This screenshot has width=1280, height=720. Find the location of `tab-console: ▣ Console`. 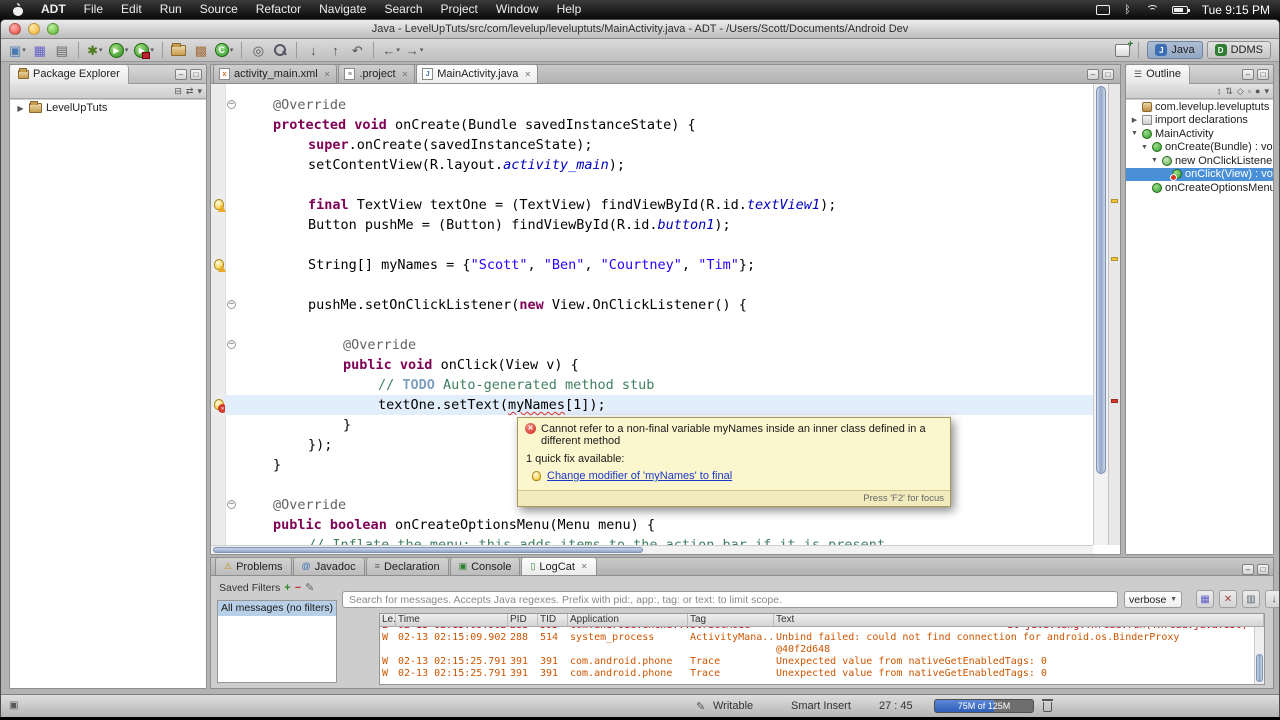

tab-console: ▣ Console is located at coordinates (485, 566).